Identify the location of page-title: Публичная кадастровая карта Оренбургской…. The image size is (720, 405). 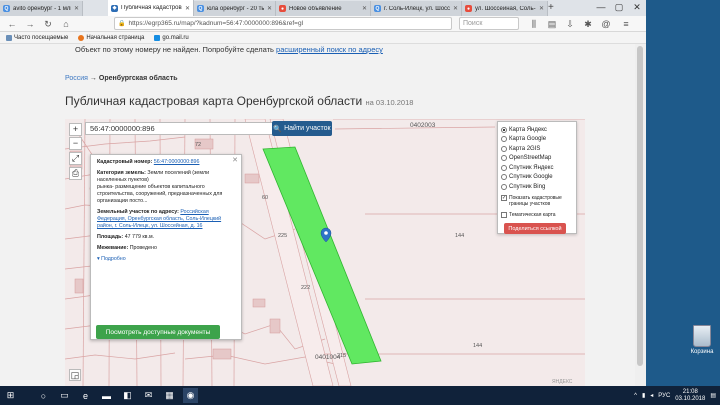
(239, 101).